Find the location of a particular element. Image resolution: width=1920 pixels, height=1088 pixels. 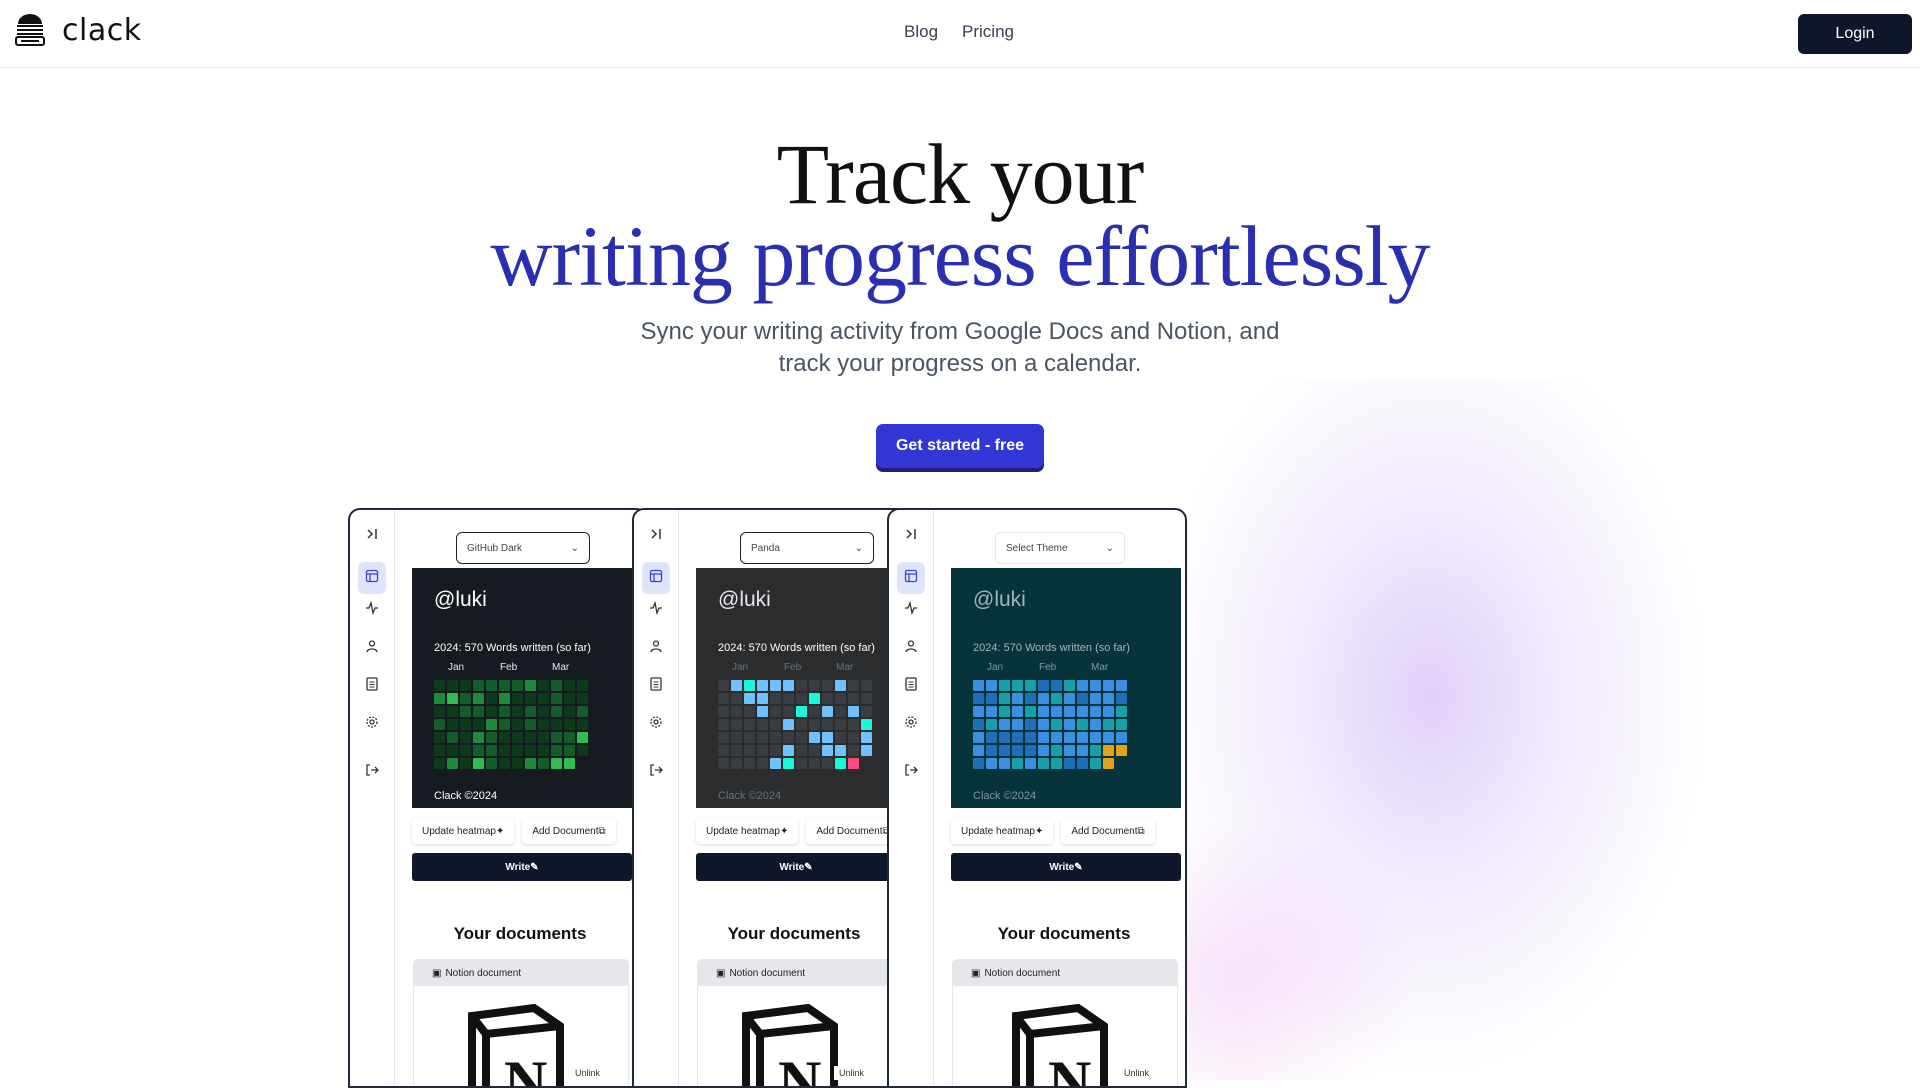

theme-select: GitHub Dark ⌄ is located at coordinates (523, 548).